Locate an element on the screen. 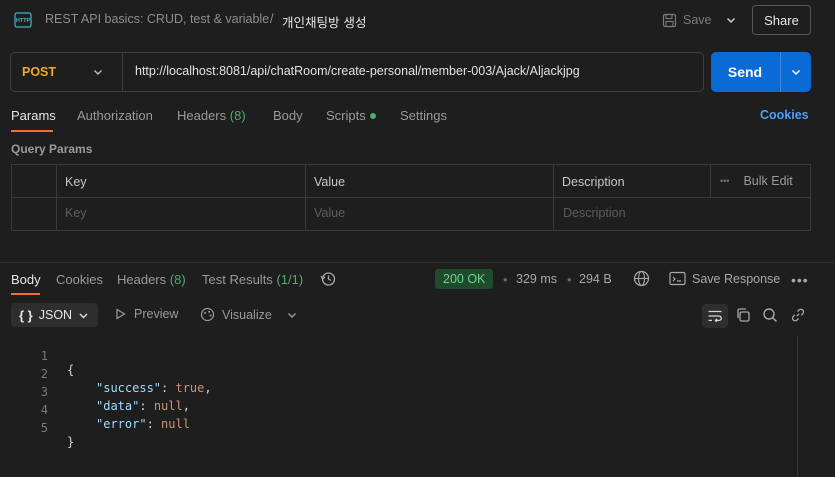  status-badge: 200 OK is located at coordinates (464, 279).